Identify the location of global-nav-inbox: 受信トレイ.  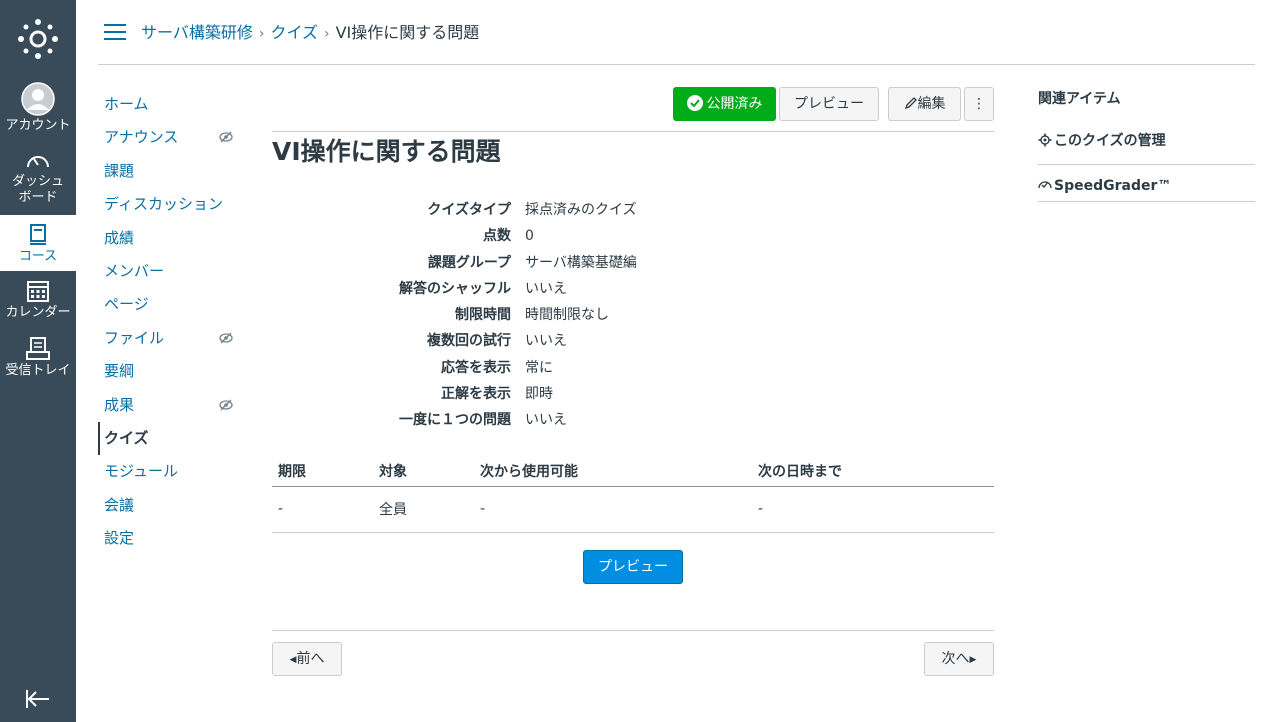
(38, 361).